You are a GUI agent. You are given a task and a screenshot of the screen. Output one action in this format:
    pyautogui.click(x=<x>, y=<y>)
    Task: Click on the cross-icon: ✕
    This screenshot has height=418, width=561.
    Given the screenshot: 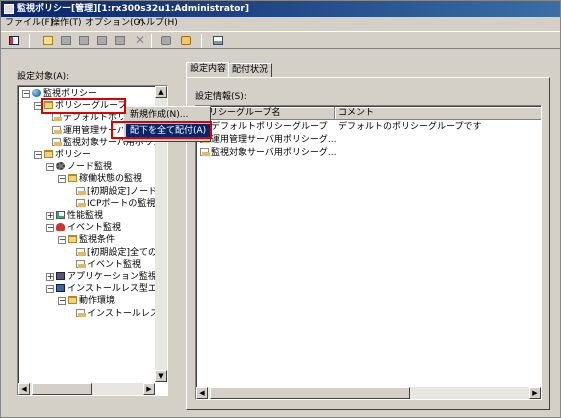 What is the action you would take?
    pyautogui.click(x=140, y=40)
    